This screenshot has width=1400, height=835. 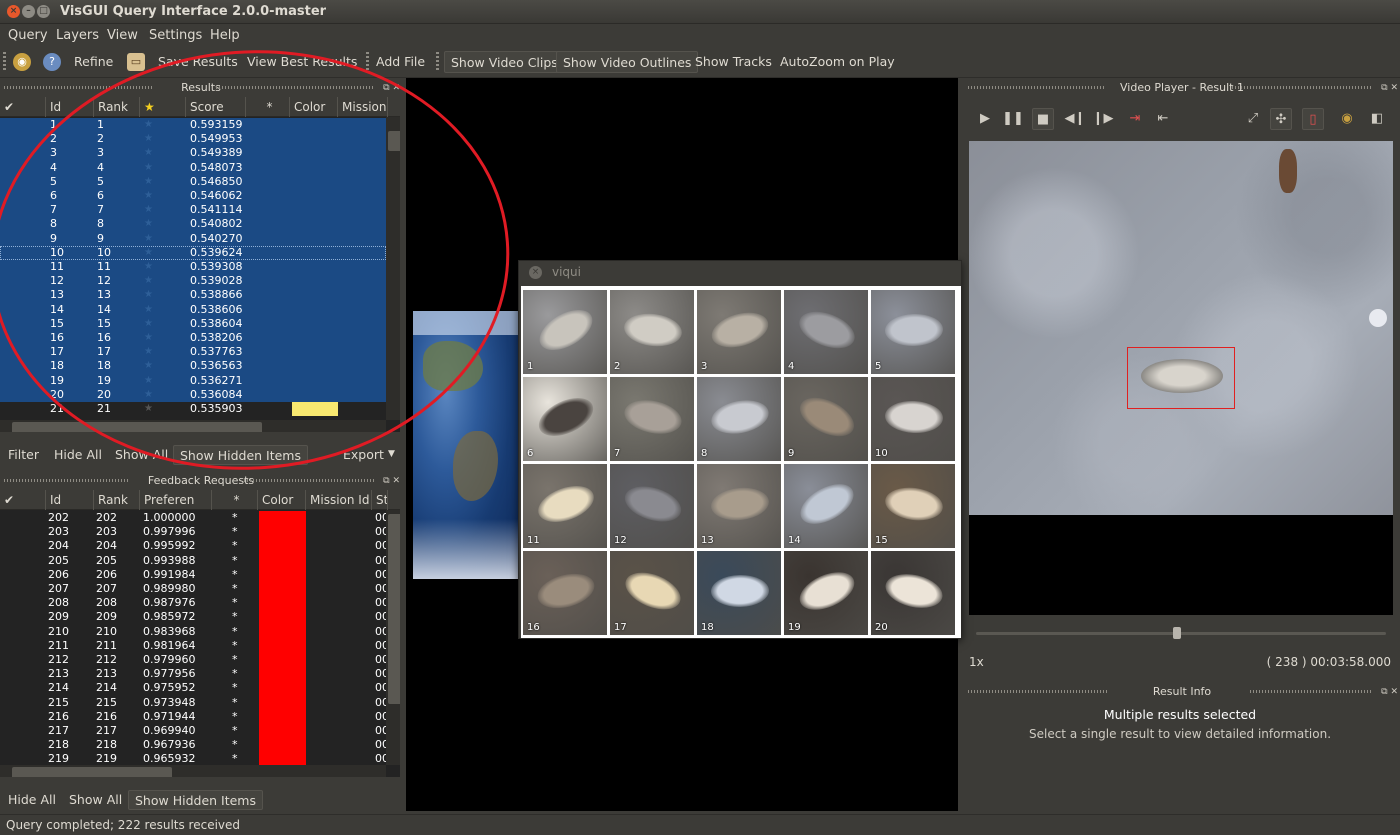 I want to click on table-row: 214 214 0.975952 * 00, so click(x=194, y=689).